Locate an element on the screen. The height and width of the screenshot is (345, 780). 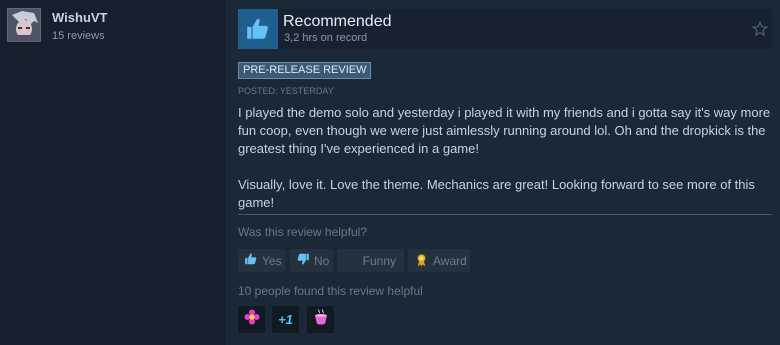
plus-one-award-icon: +1 is located at coordinates (285, 319).